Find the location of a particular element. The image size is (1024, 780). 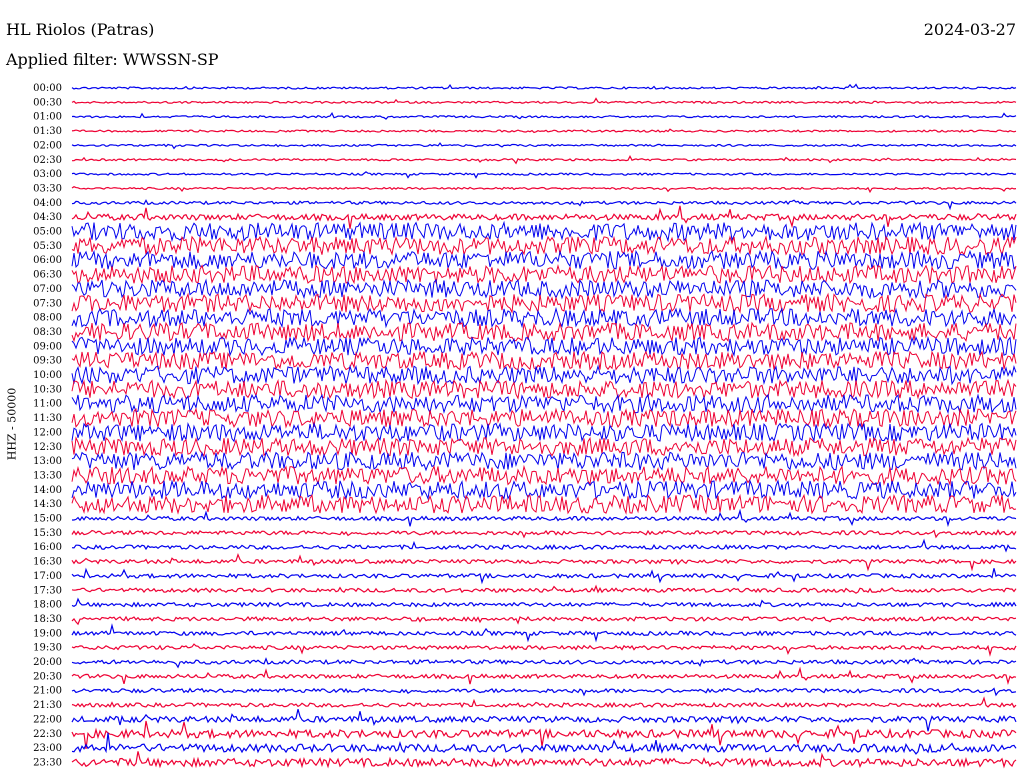

time-label: 06:00 is located at coordinates (47, 260).